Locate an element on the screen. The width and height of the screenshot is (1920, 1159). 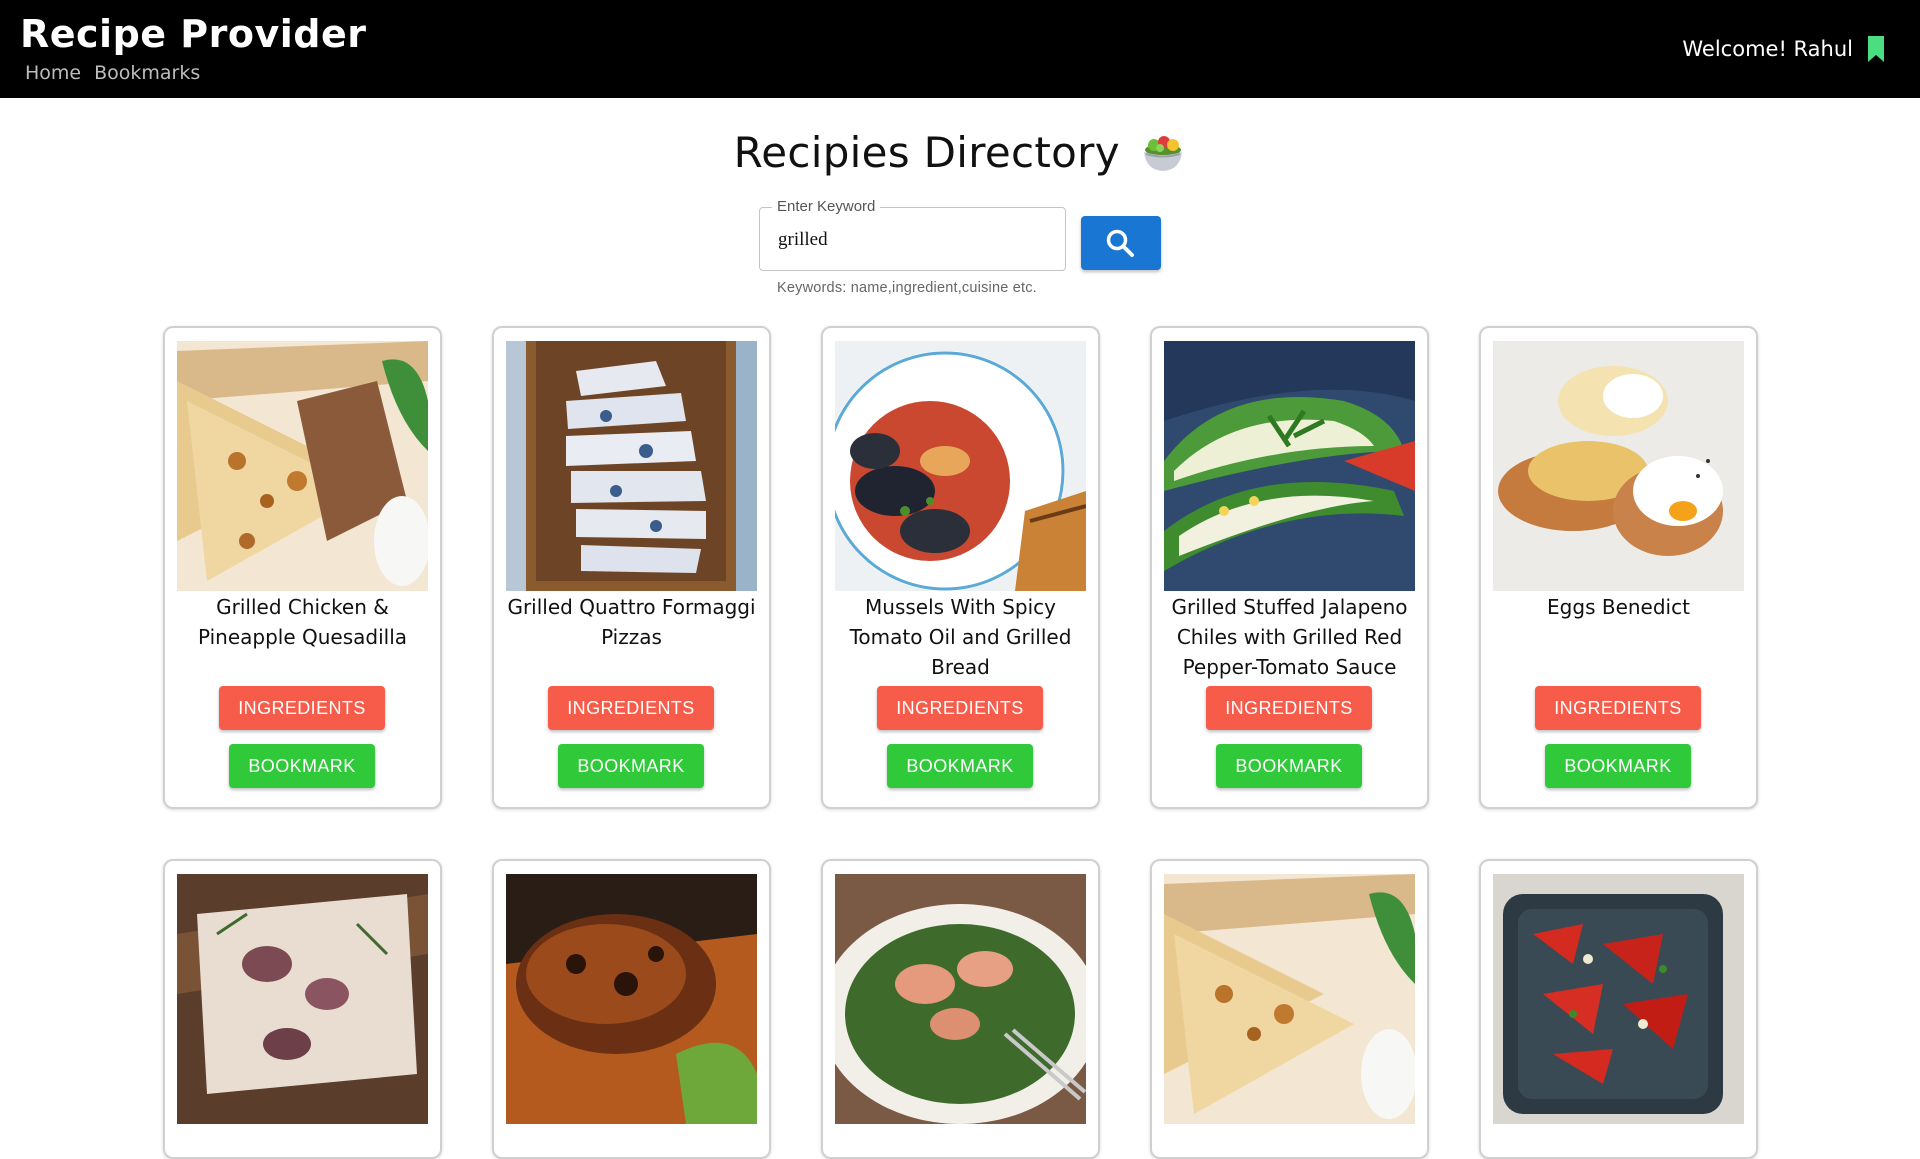
nav-home-link: Home is located at coordinates (53, 73).